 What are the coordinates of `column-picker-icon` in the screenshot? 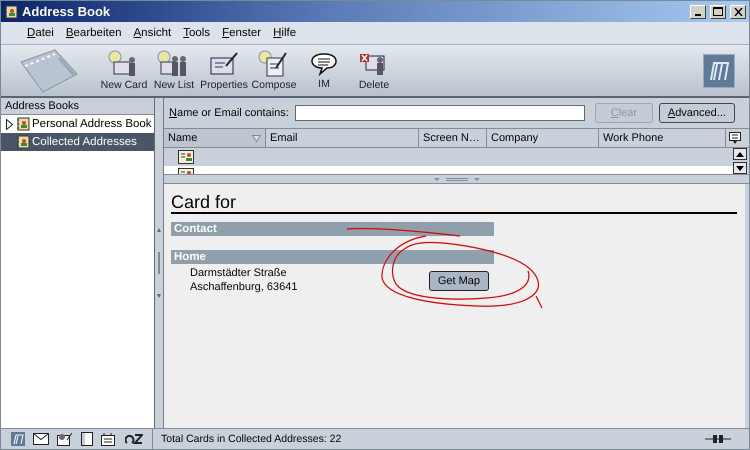 It's located at (735, 138).